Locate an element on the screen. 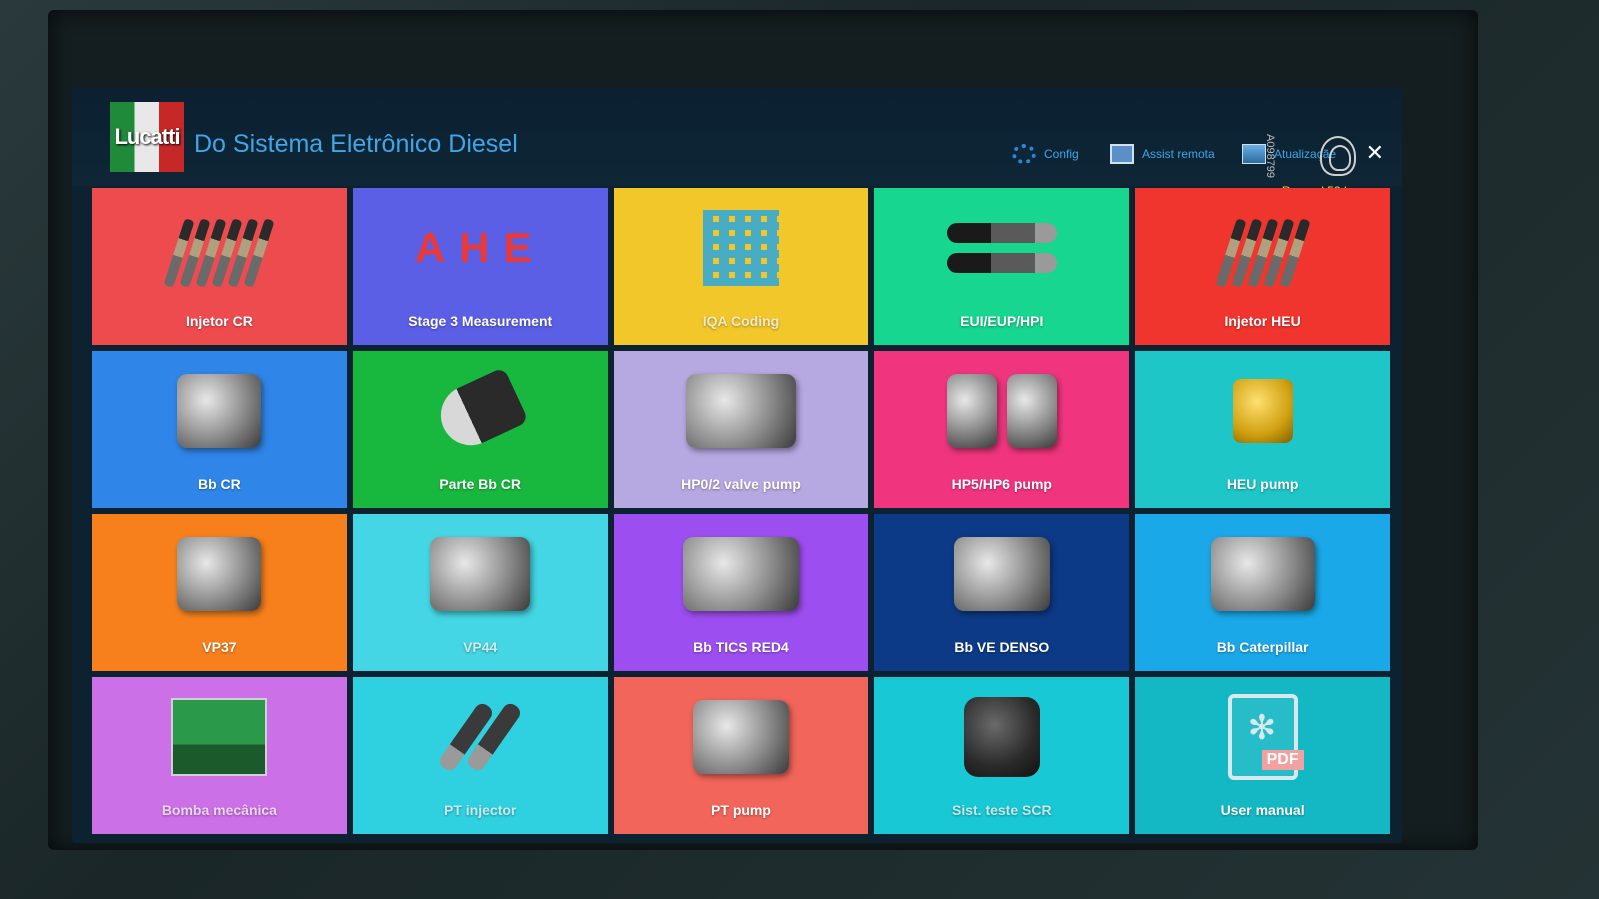  tile-eui-eup-hpi: EUI/EUP/HPI is located at coordinates (1002, 266).